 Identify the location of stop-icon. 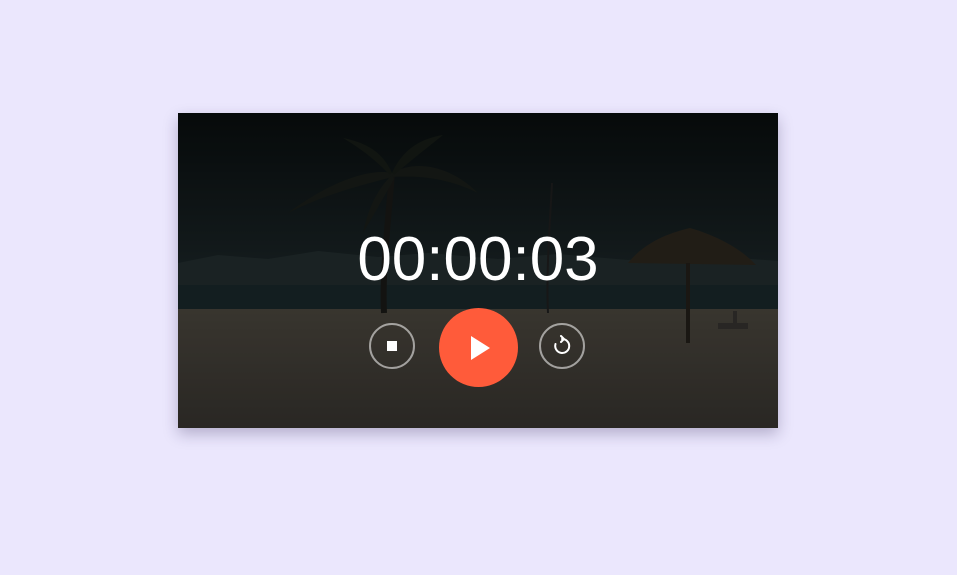
(392, 346).